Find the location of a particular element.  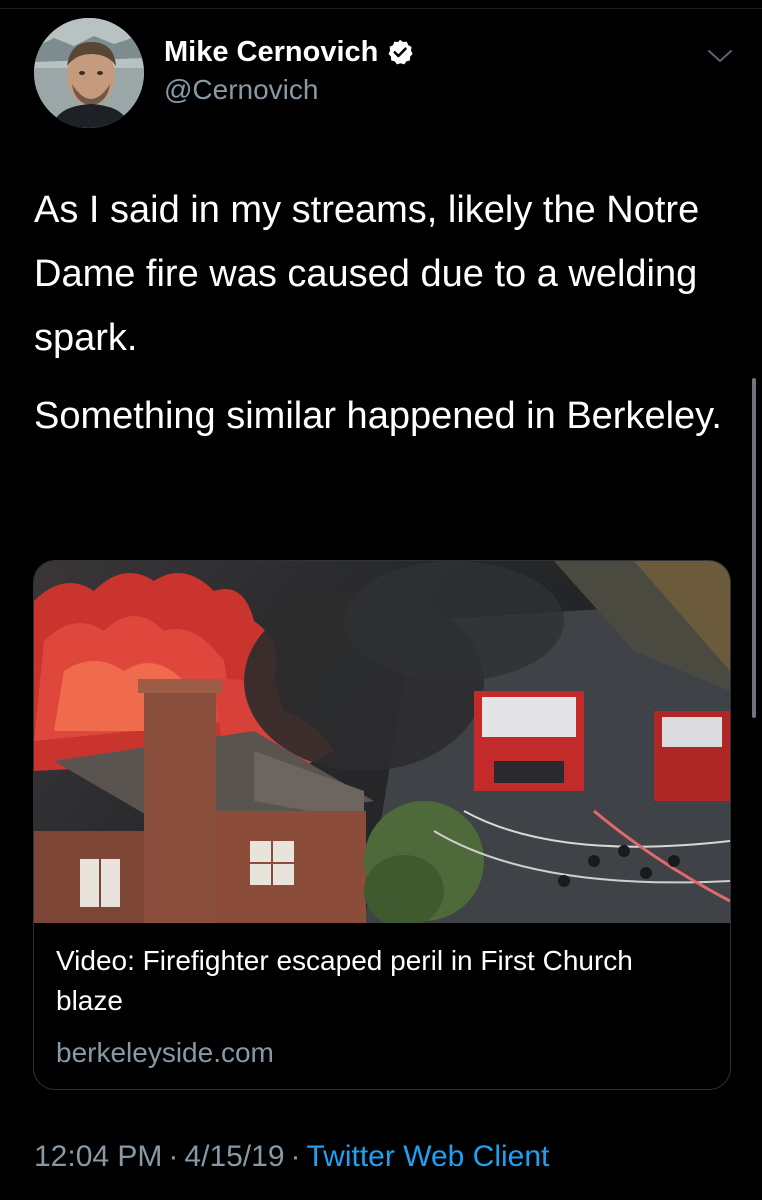

verified-badge-icon is located at coordinates (400, 52).